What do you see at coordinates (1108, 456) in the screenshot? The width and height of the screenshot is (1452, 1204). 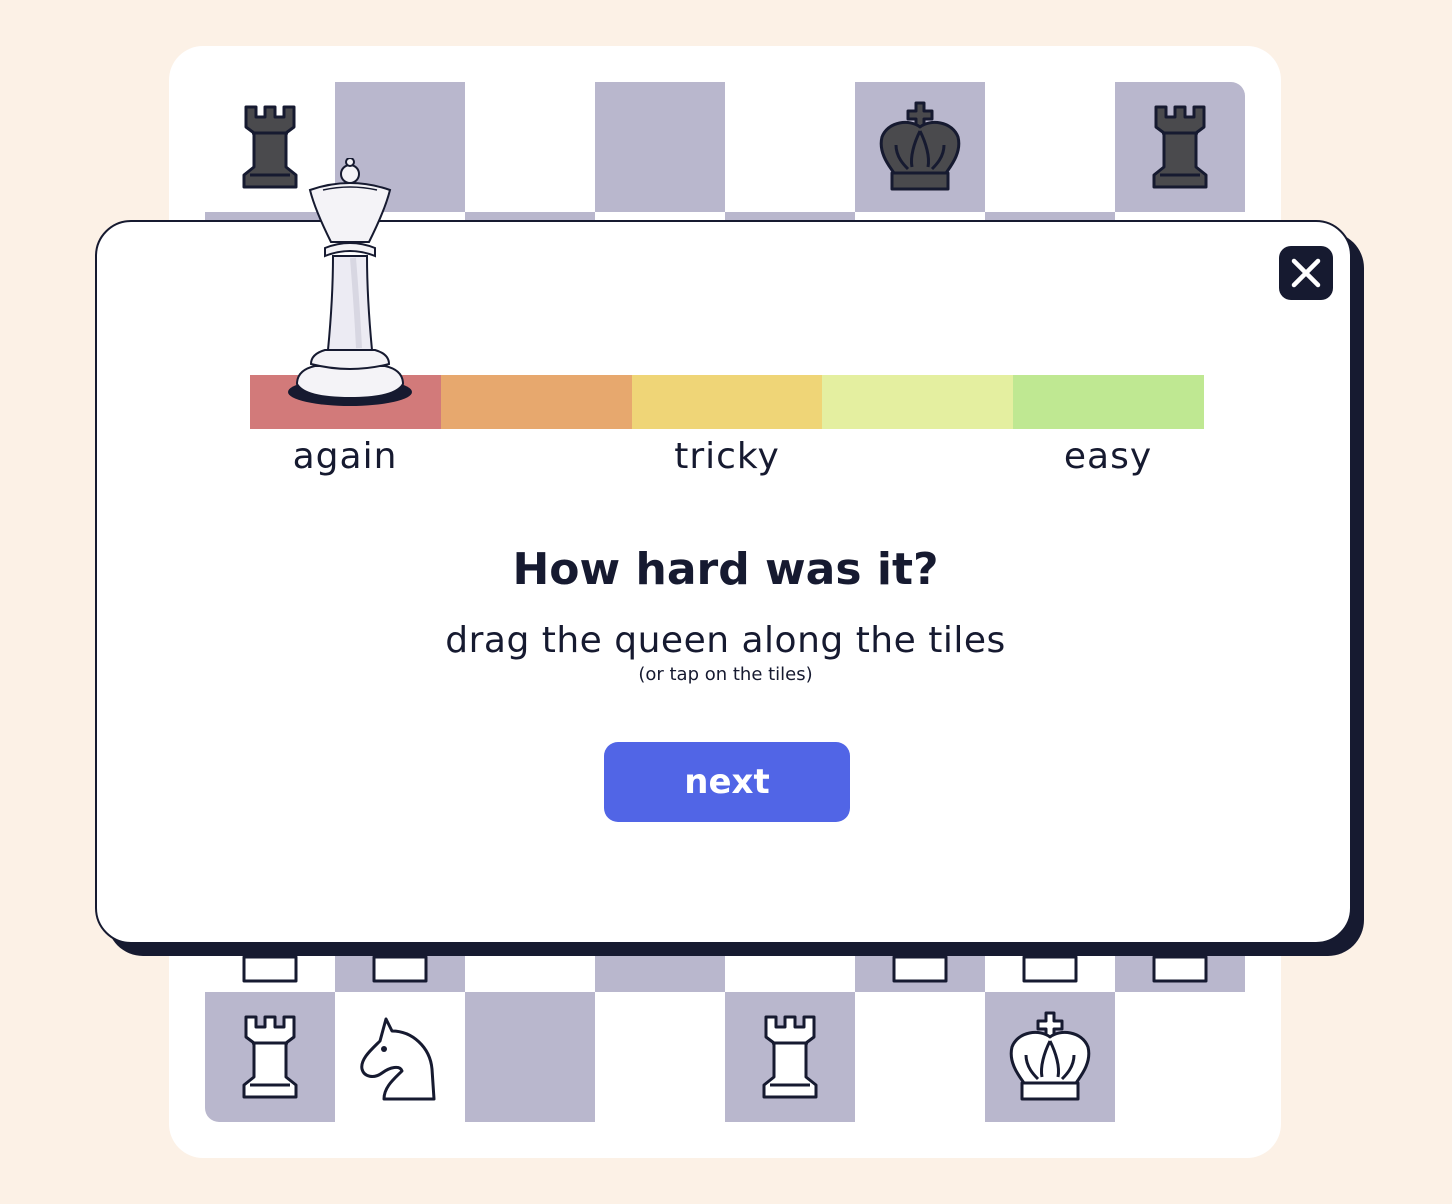 I see `label-easy: easy` at bounding box center [1108, 456].